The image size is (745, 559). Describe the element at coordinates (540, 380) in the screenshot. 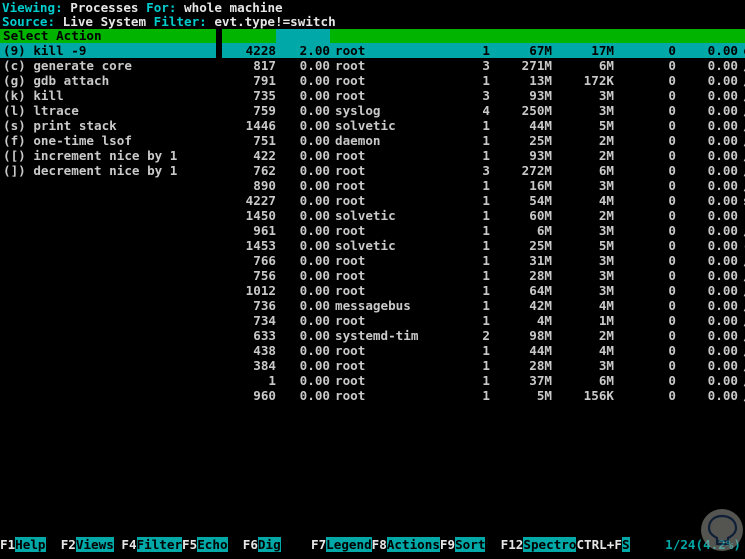

I see `cell-virt: 37M` at that location.